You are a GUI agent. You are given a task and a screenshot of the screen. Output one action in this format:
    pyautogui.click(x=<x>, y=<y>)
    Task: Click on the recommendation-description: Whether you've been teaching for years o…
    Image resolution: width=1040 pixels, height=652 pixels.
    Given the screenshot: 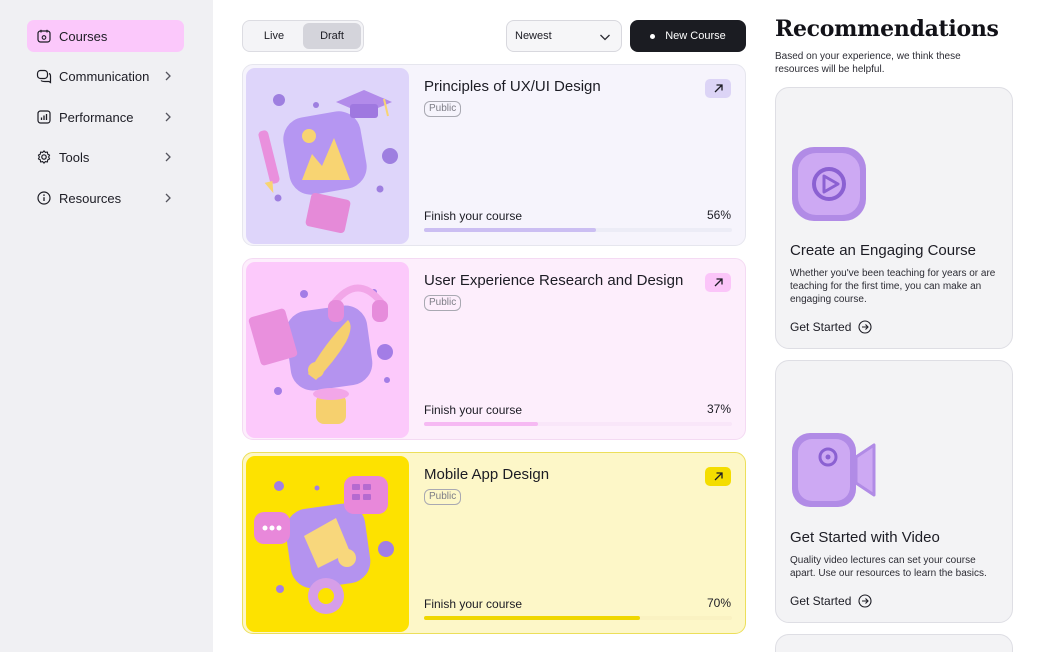 What is the action you would take?
    pyautogui.click(x=893, y=286)
    